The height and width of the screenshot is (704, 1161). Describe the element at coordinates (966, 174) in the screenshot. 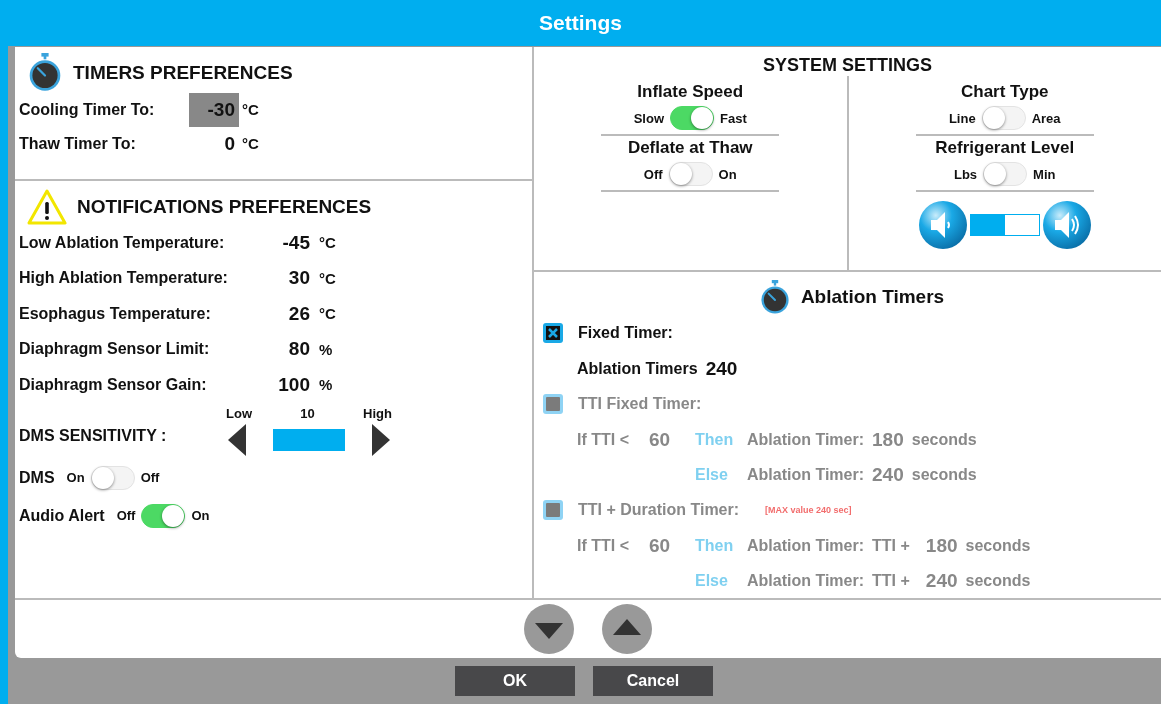

I see `toggle-label: Lbs` at that location.